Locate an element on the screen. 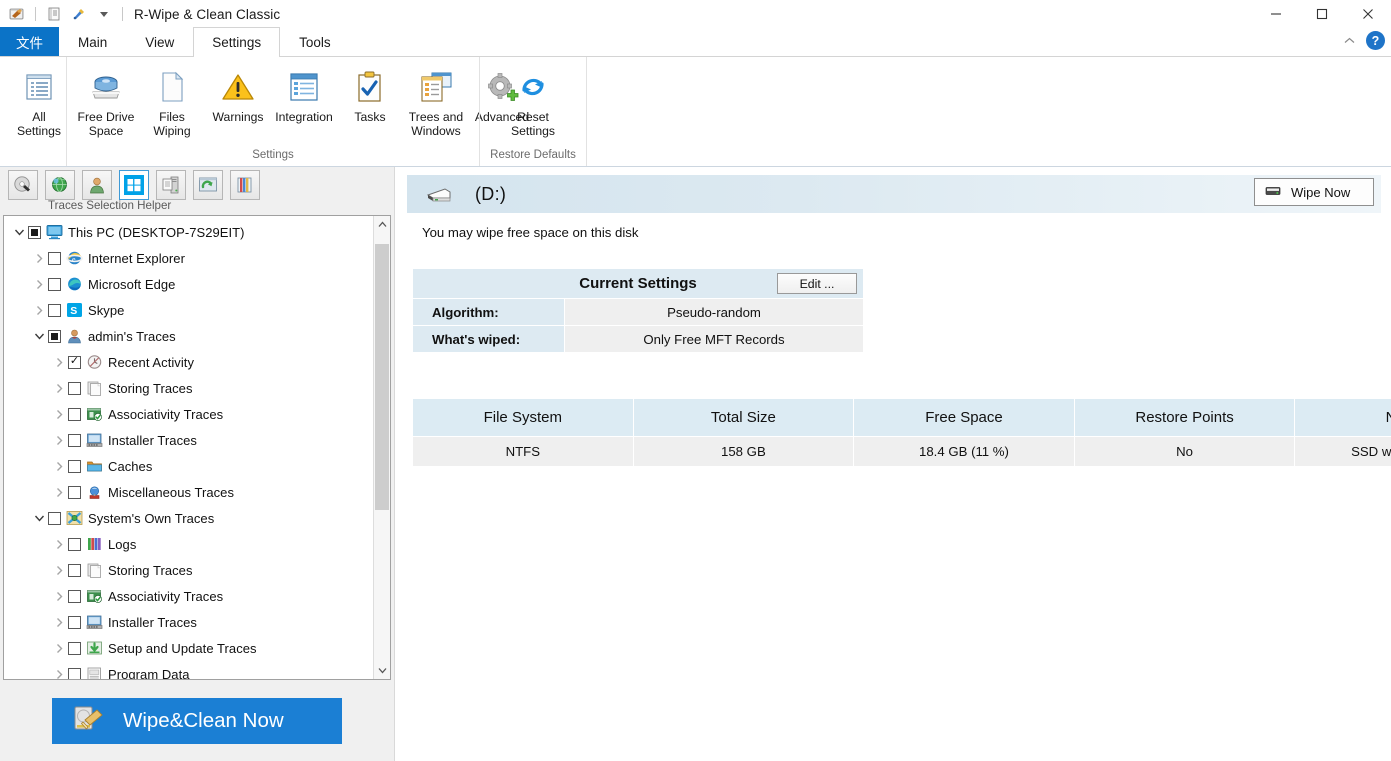 The height and width of the screenshot is (761, 1391). ribbon-button-tasks: Tasks is located at coordinates (370, 92).